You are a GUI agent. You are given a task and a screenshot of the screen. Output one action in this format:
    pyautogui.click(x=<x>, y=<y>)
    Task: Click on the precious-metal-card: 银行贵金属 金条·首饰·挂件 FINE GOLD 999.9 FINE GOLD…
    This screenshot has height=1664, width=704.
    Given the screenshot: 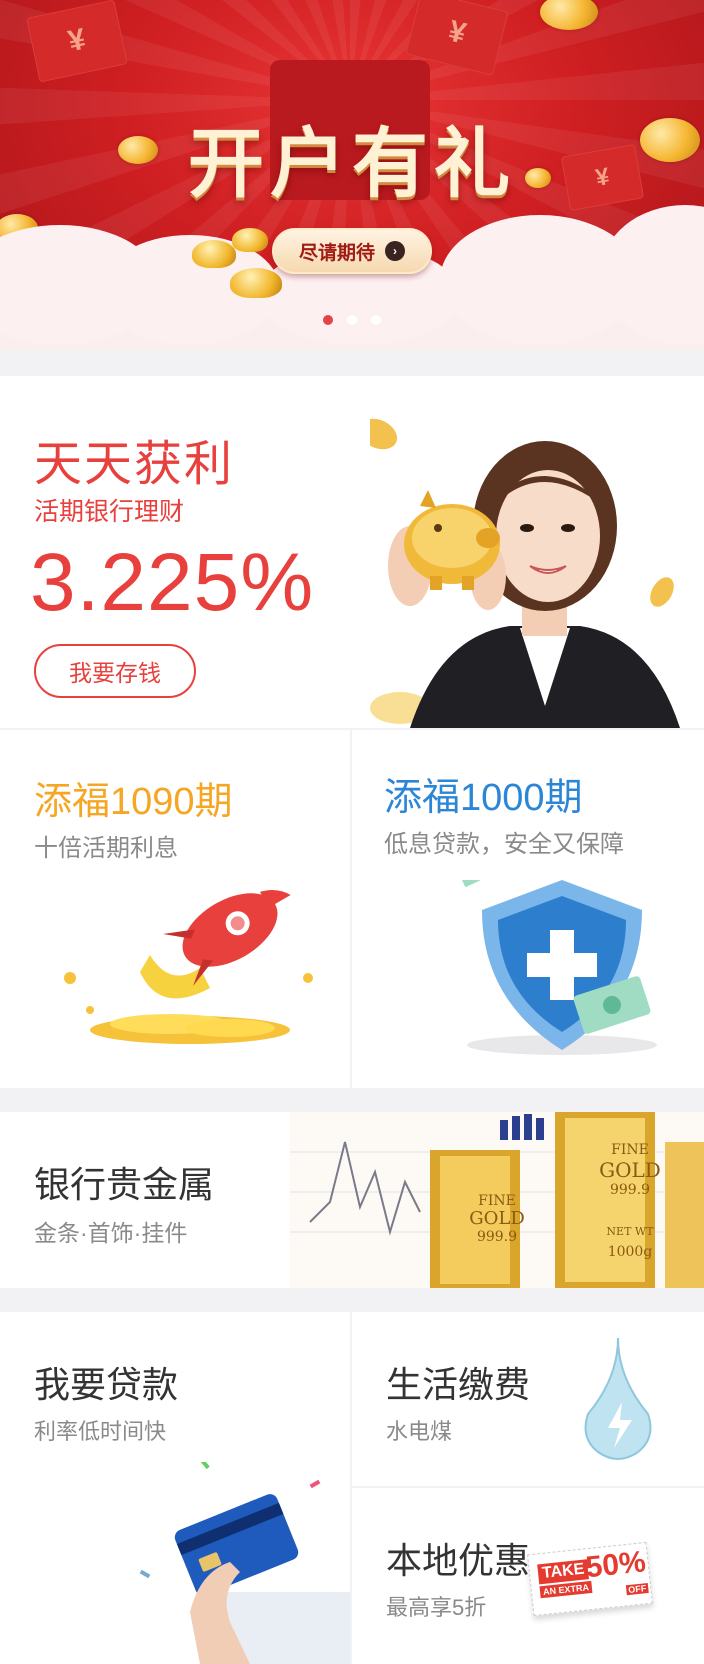 What is the action you would take?
    pyautogui.click(x=352, y=1200)
    